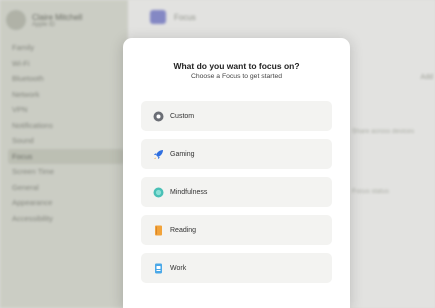 The image size is (435, 308). I want to click on focus-option-label: Work, so click(178, 268).